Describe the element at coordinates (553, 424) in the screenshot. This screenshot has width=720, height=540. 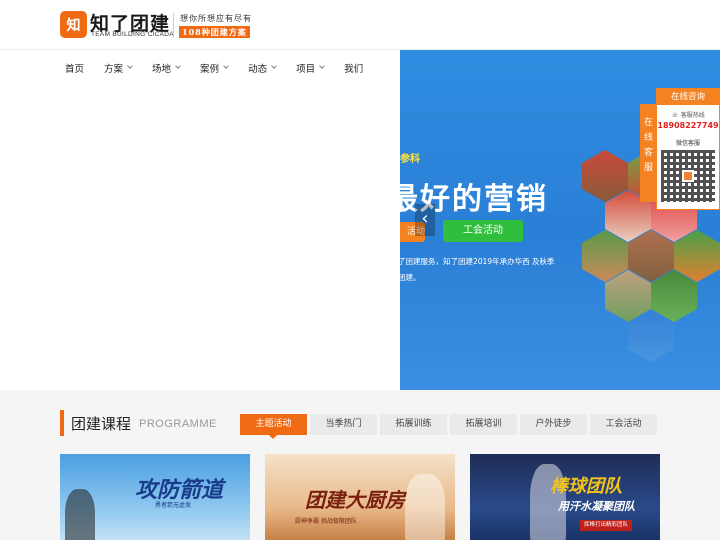
I see `tab-hiking: 户外徒步` at that location.